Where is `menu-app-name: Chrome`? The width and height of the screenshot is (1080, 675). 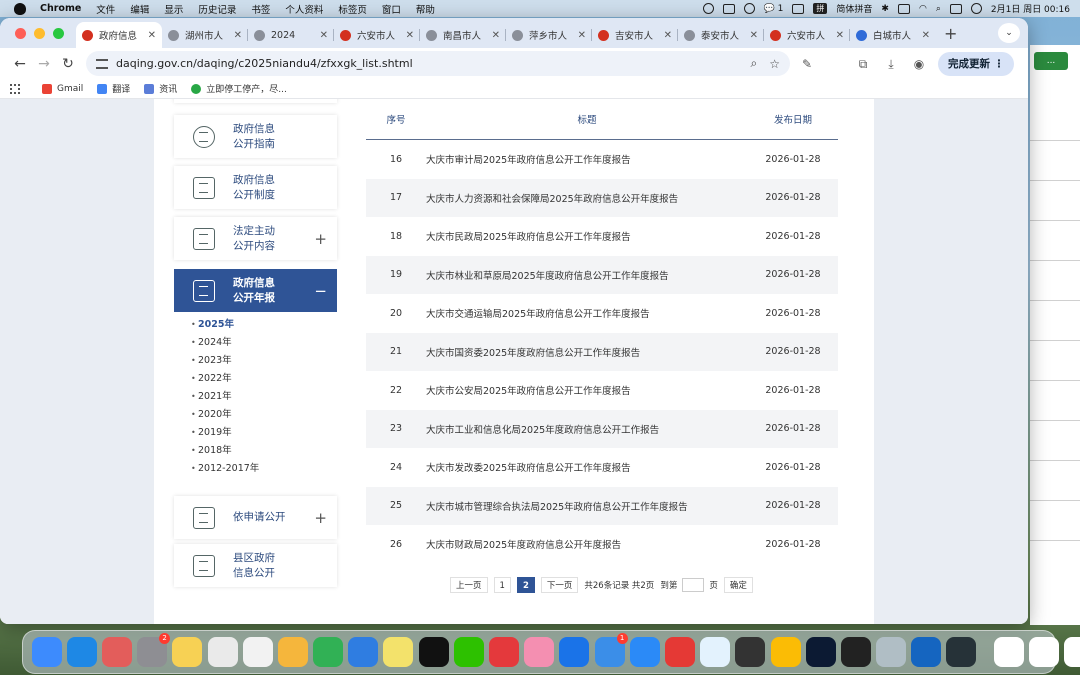 menu-app-name: Chrome is located at coordinates (60, 8).